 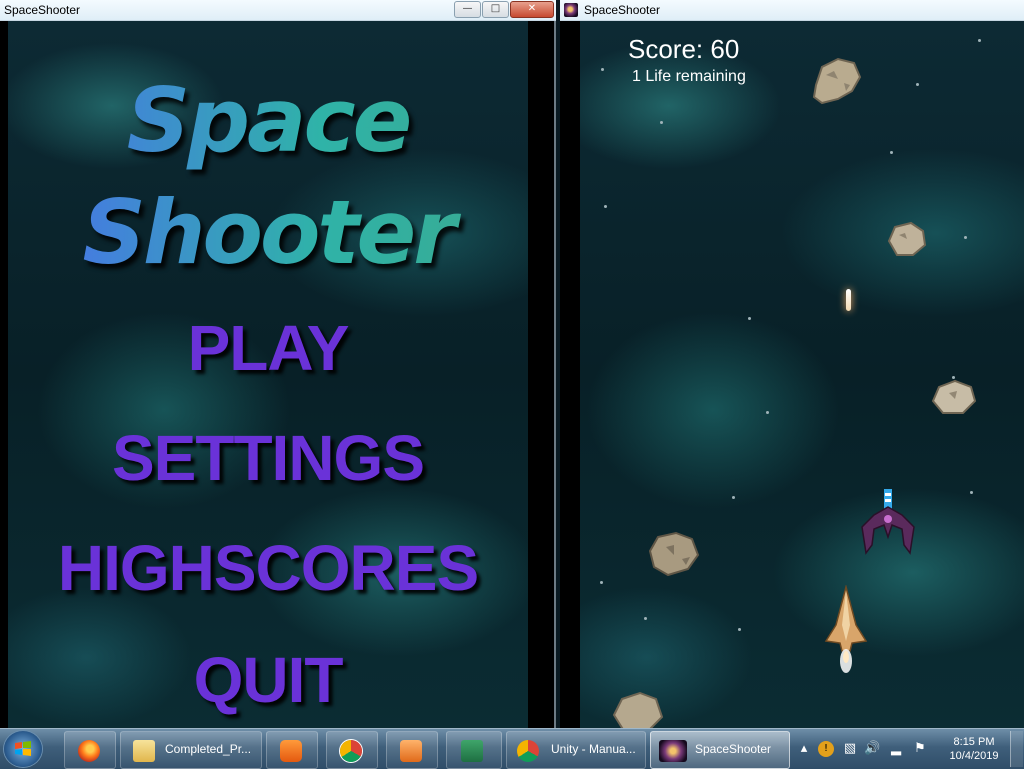 I want to click on show-desktop-button, so click(x=1016, y=749).